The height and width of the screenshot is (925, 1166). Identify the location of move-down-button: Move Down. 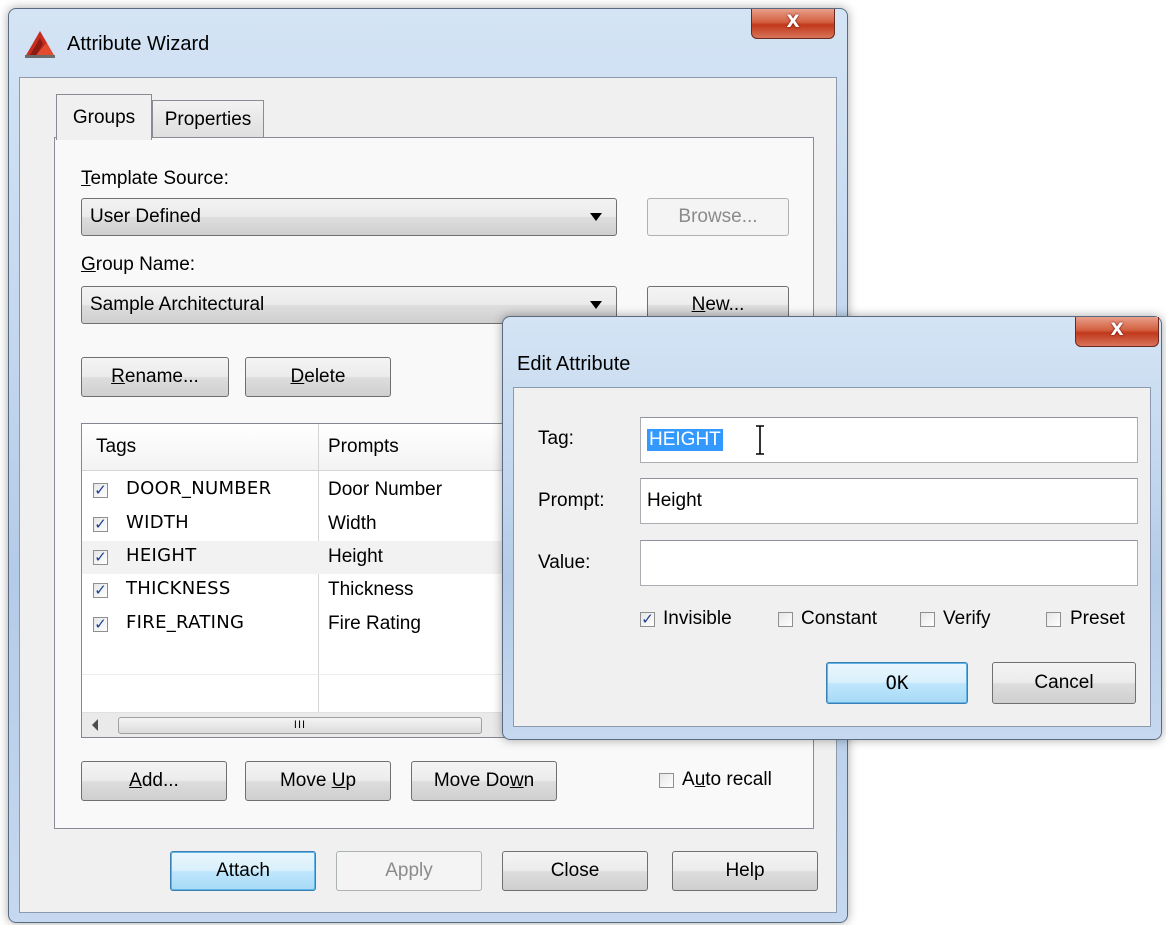
(484, 781).